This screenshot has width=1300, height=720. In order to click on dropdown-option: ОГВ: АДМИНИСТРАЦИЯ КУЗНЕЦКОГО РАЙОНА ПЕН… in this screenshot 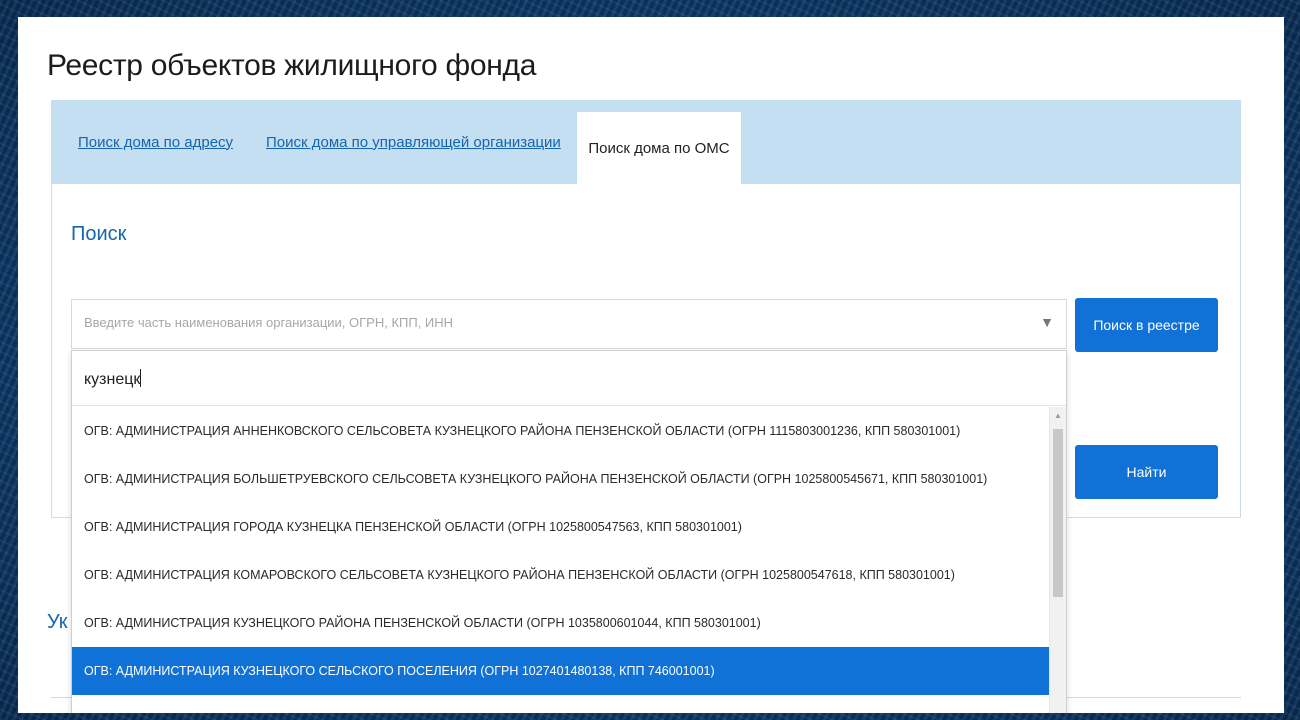, I will do `click(561, 623)`.